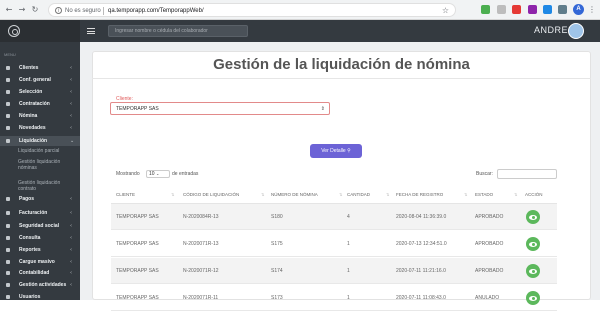 Image resolution: width=600 pixels, height=311 pixels. What do you see at coordinates (178, 31) in the screenshot?
I see `collaborator-search-input: Ingresar nombre o cédula del colaborador` at bounding box center [178, 31].